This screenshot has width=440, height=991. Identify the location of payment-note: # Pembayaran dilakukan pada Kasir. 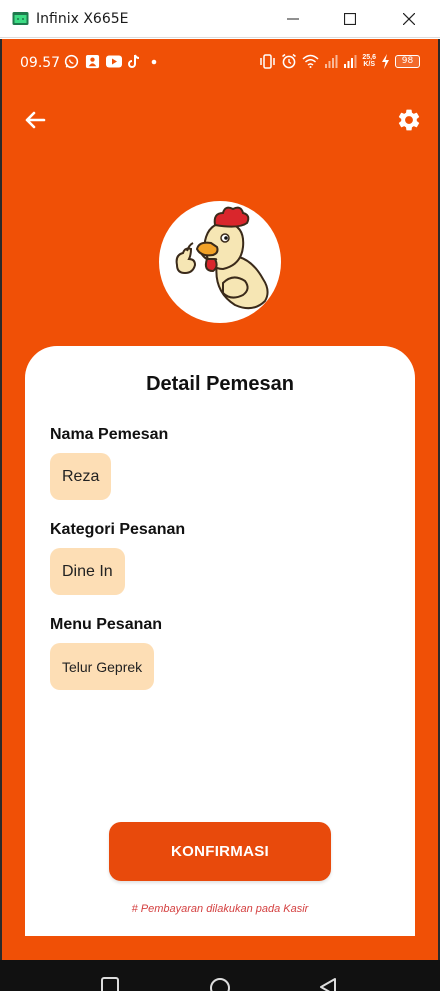
(220, 909).